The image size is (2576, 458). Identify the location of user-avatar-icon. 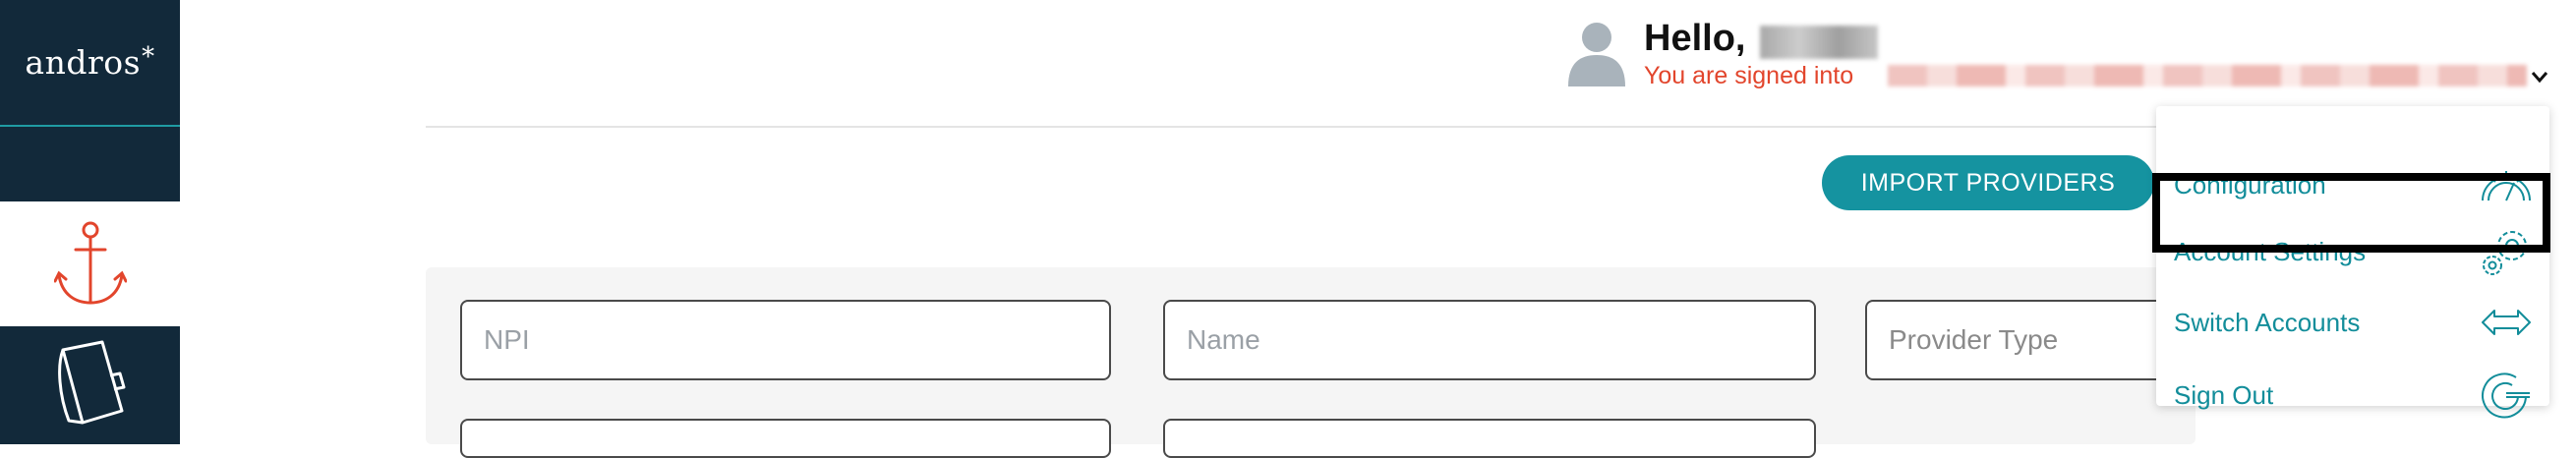
(1596, 54).